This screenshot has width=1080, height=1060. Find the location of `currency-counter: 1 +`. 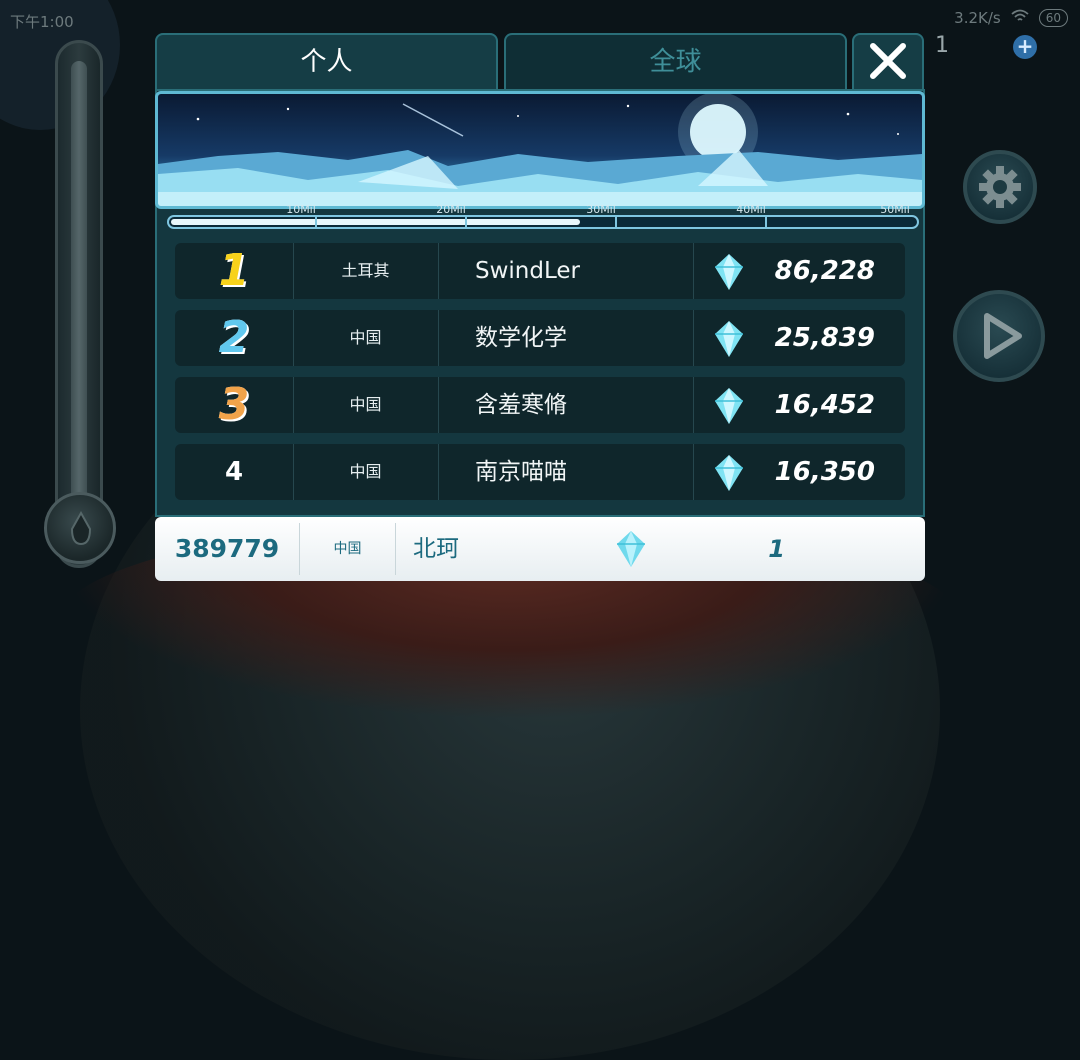

currency-counter: 1 + is located at coordinates (975, 47).